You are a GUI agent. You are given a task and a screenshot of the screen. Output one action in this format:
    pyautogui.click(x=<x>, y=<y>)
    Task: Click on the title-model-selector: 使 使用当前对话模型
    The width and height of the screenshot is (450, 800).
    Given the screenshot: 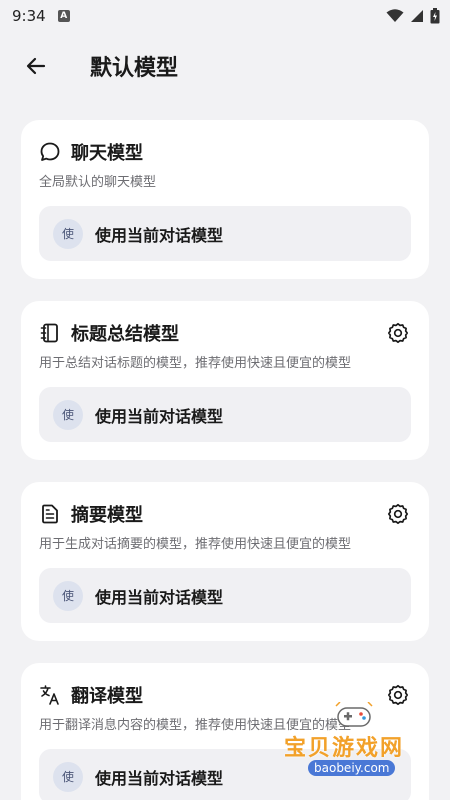 What is the action you would take?
    pyautogui.click(x=225, y=414)
    